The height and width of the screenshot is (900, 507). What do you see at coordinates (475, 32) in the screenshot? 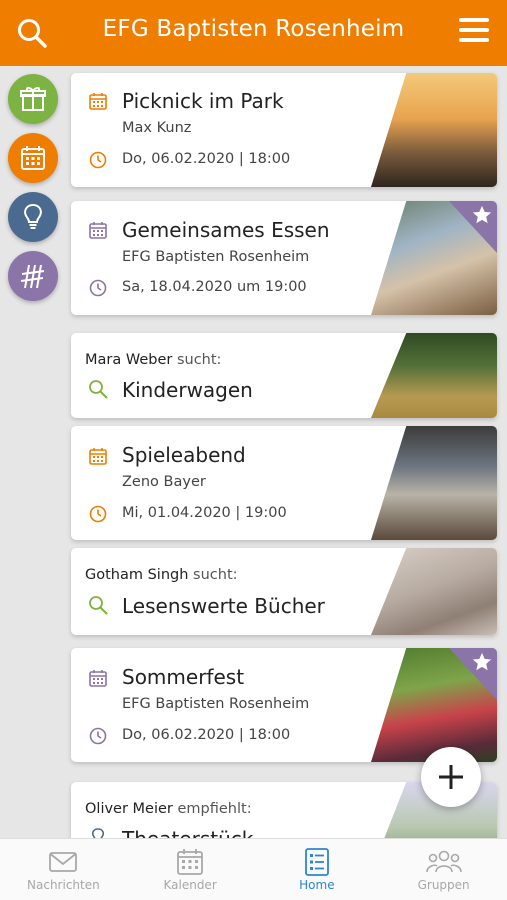
I see `menu-icon` at bounding box center [475, 32].